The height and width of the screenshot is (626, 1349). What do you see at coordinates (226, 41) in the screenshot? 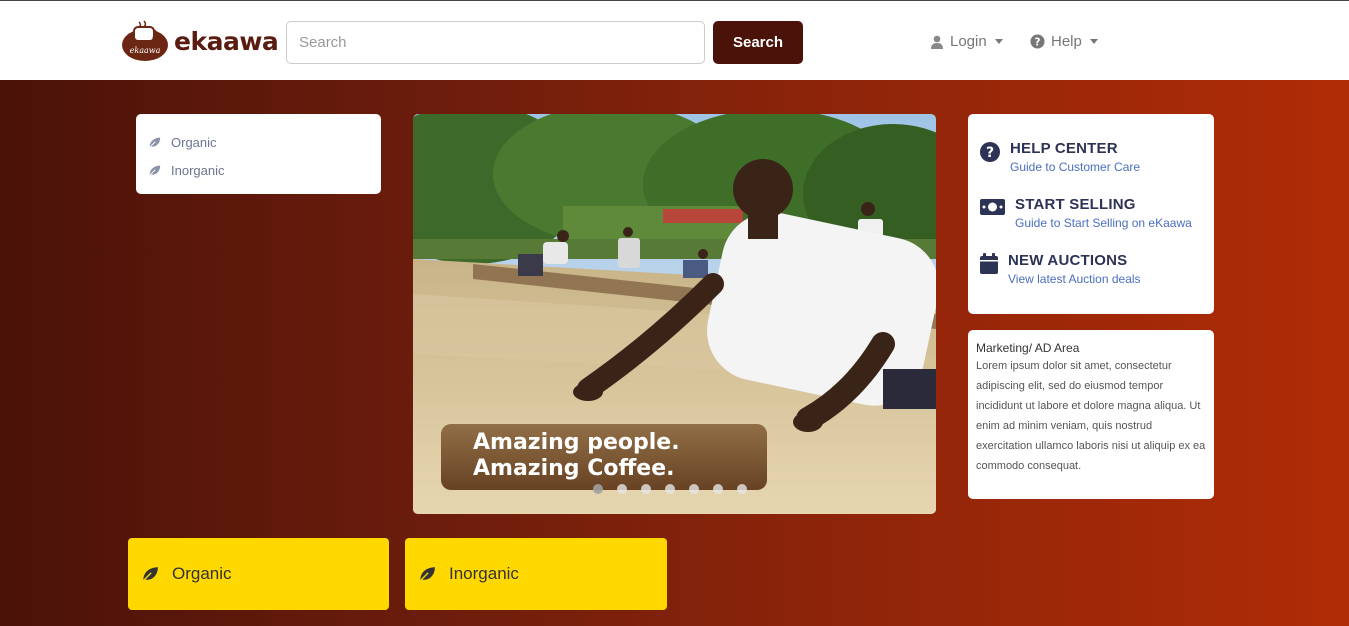
I see `logo-text: ekaawa` at bounding box center [226, 41].